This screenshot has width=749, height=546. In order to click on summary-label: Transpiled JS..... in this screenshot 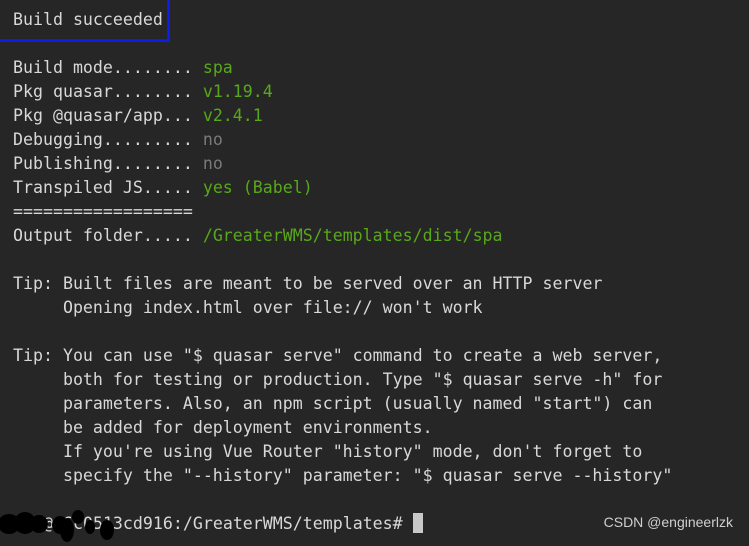, I will do `click(108, 187)`.